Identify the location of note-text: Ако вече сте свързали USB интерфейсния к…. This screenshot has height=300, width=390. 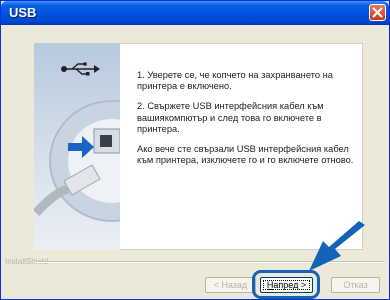
(245, 155).